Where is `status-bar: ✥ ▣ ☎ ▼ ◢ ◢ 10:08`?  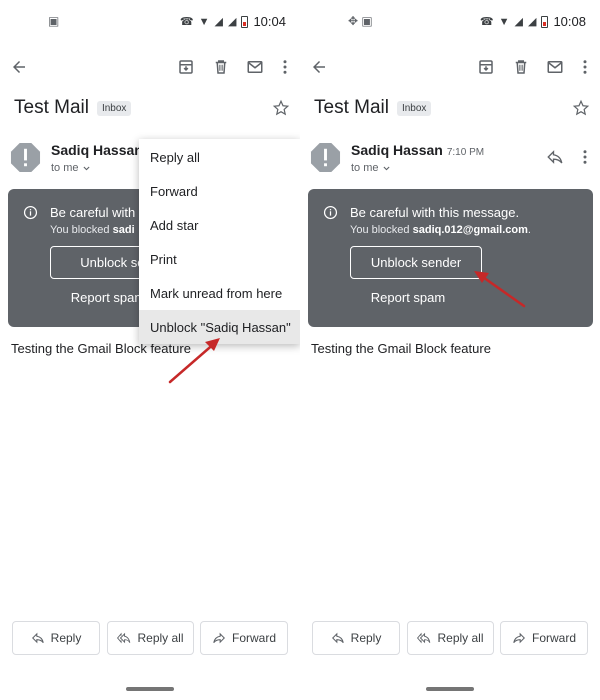 status-bar: ✥ ▣ ☎ ▼ ◢ ◢ 10:08 is located at coordinates (450, 23).